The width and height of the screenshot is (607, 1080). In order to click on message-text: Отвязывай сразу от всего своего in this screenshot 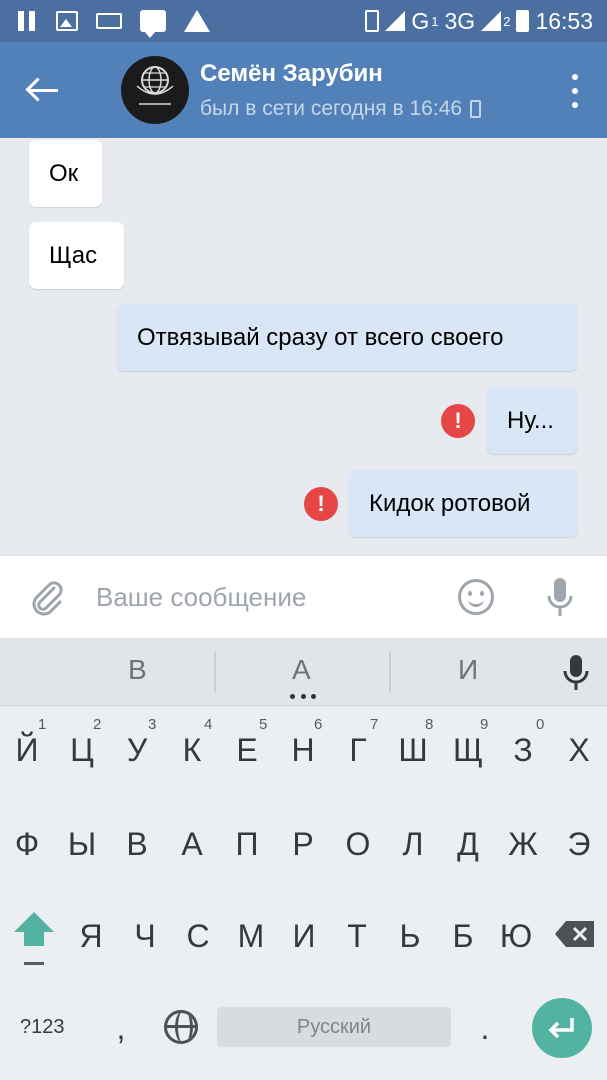, I will do `click(320, 337)`.